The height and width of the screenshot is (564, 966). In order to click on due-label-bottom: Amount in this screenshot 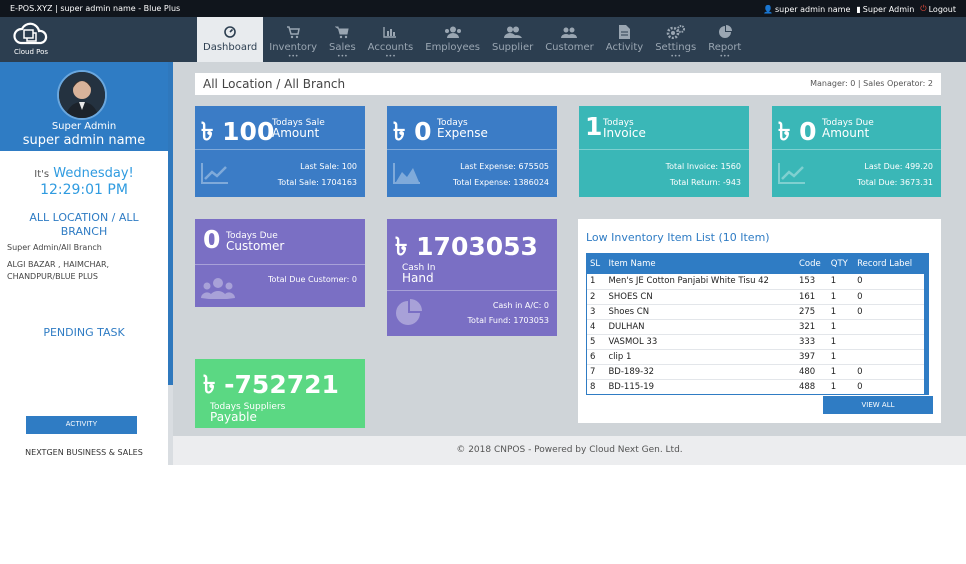, I will do `click(846, 133)`.